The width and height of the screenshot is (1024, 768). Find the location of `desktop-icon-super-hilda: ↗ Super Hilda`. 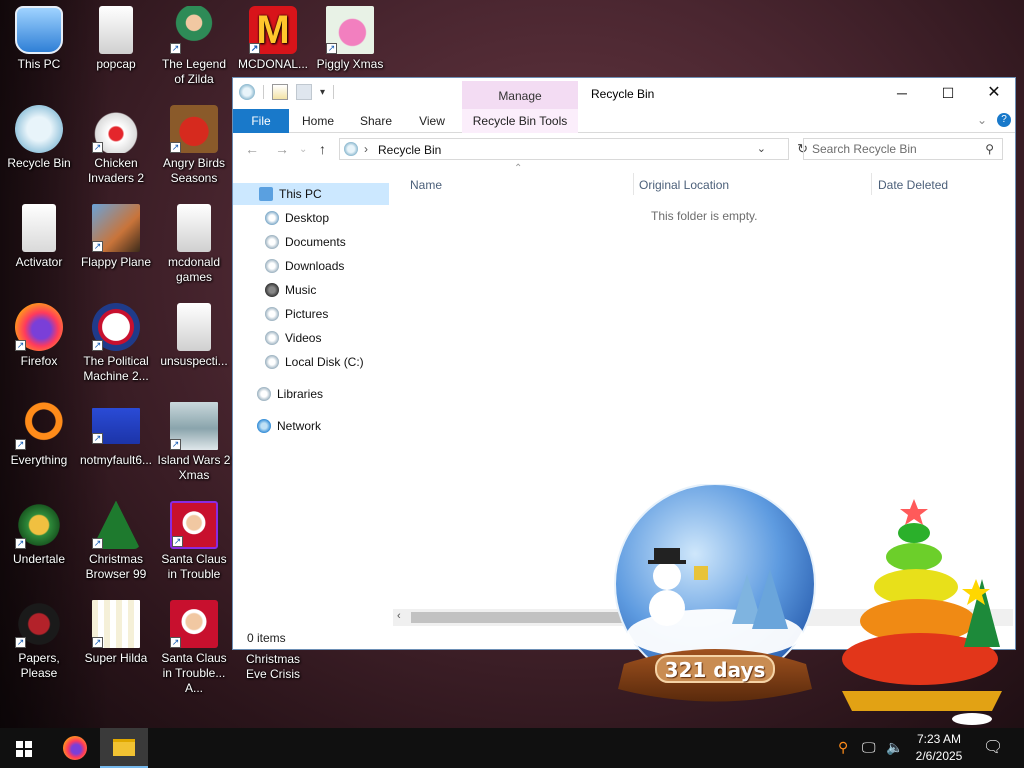

desktop-icon-super-hilda: ↗ Super Hilda is located at coordinates (116, 633).